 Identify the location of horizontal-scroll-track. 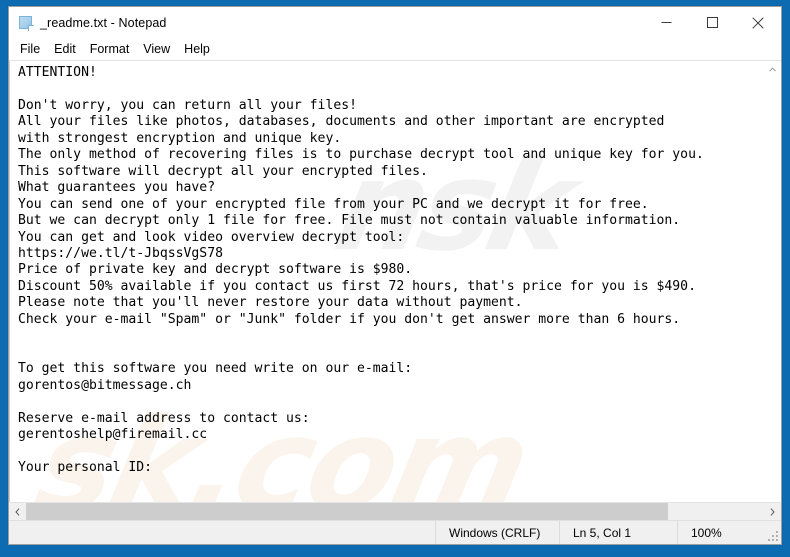
(395, 511).